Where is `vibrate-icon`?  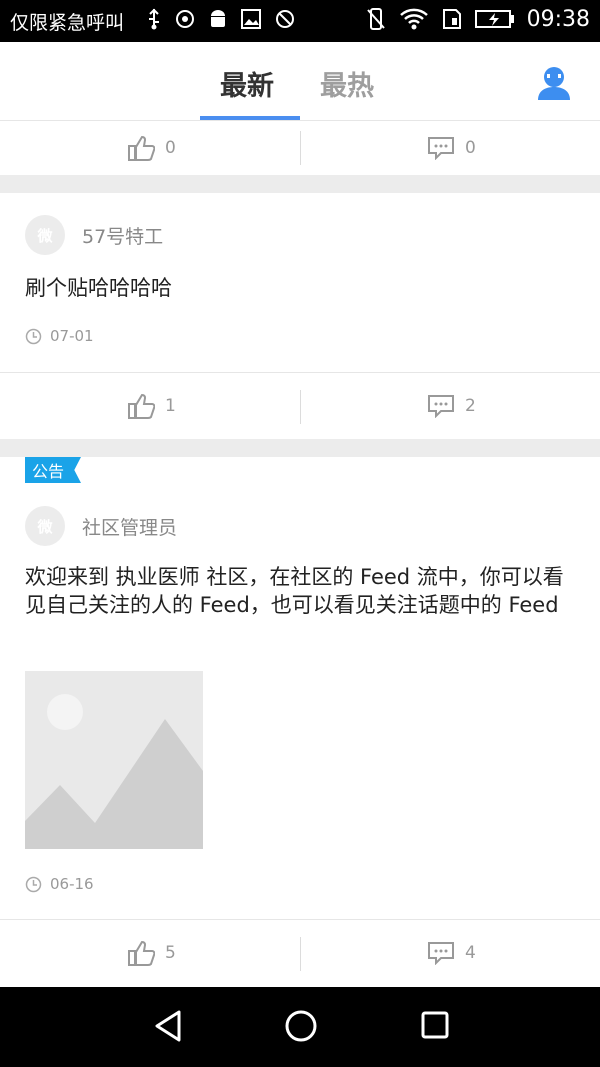 vibrate-icon is located at coordinates (375, 19).